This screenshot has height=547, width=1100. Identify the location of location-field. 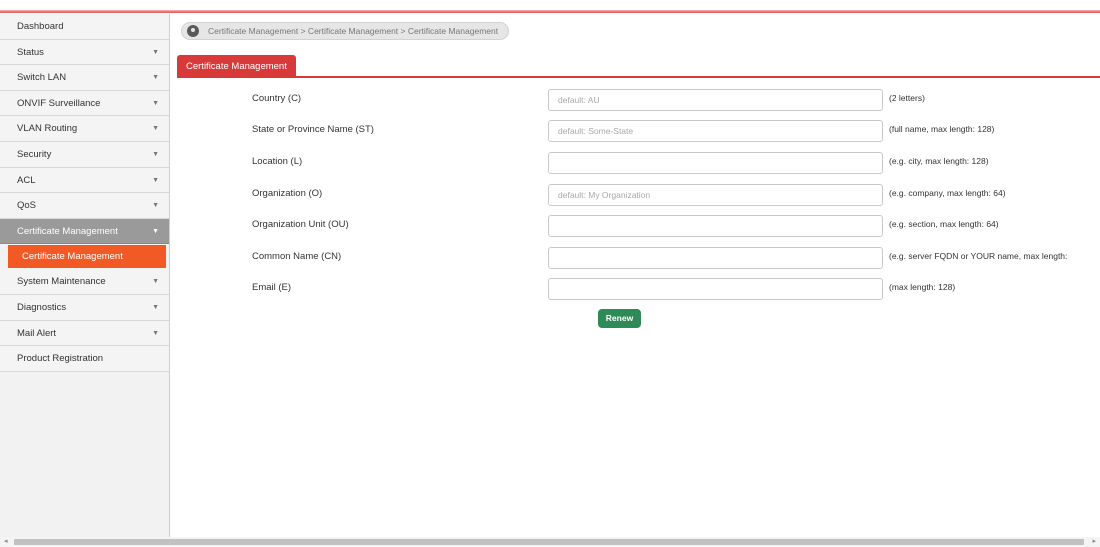
(715, 163).